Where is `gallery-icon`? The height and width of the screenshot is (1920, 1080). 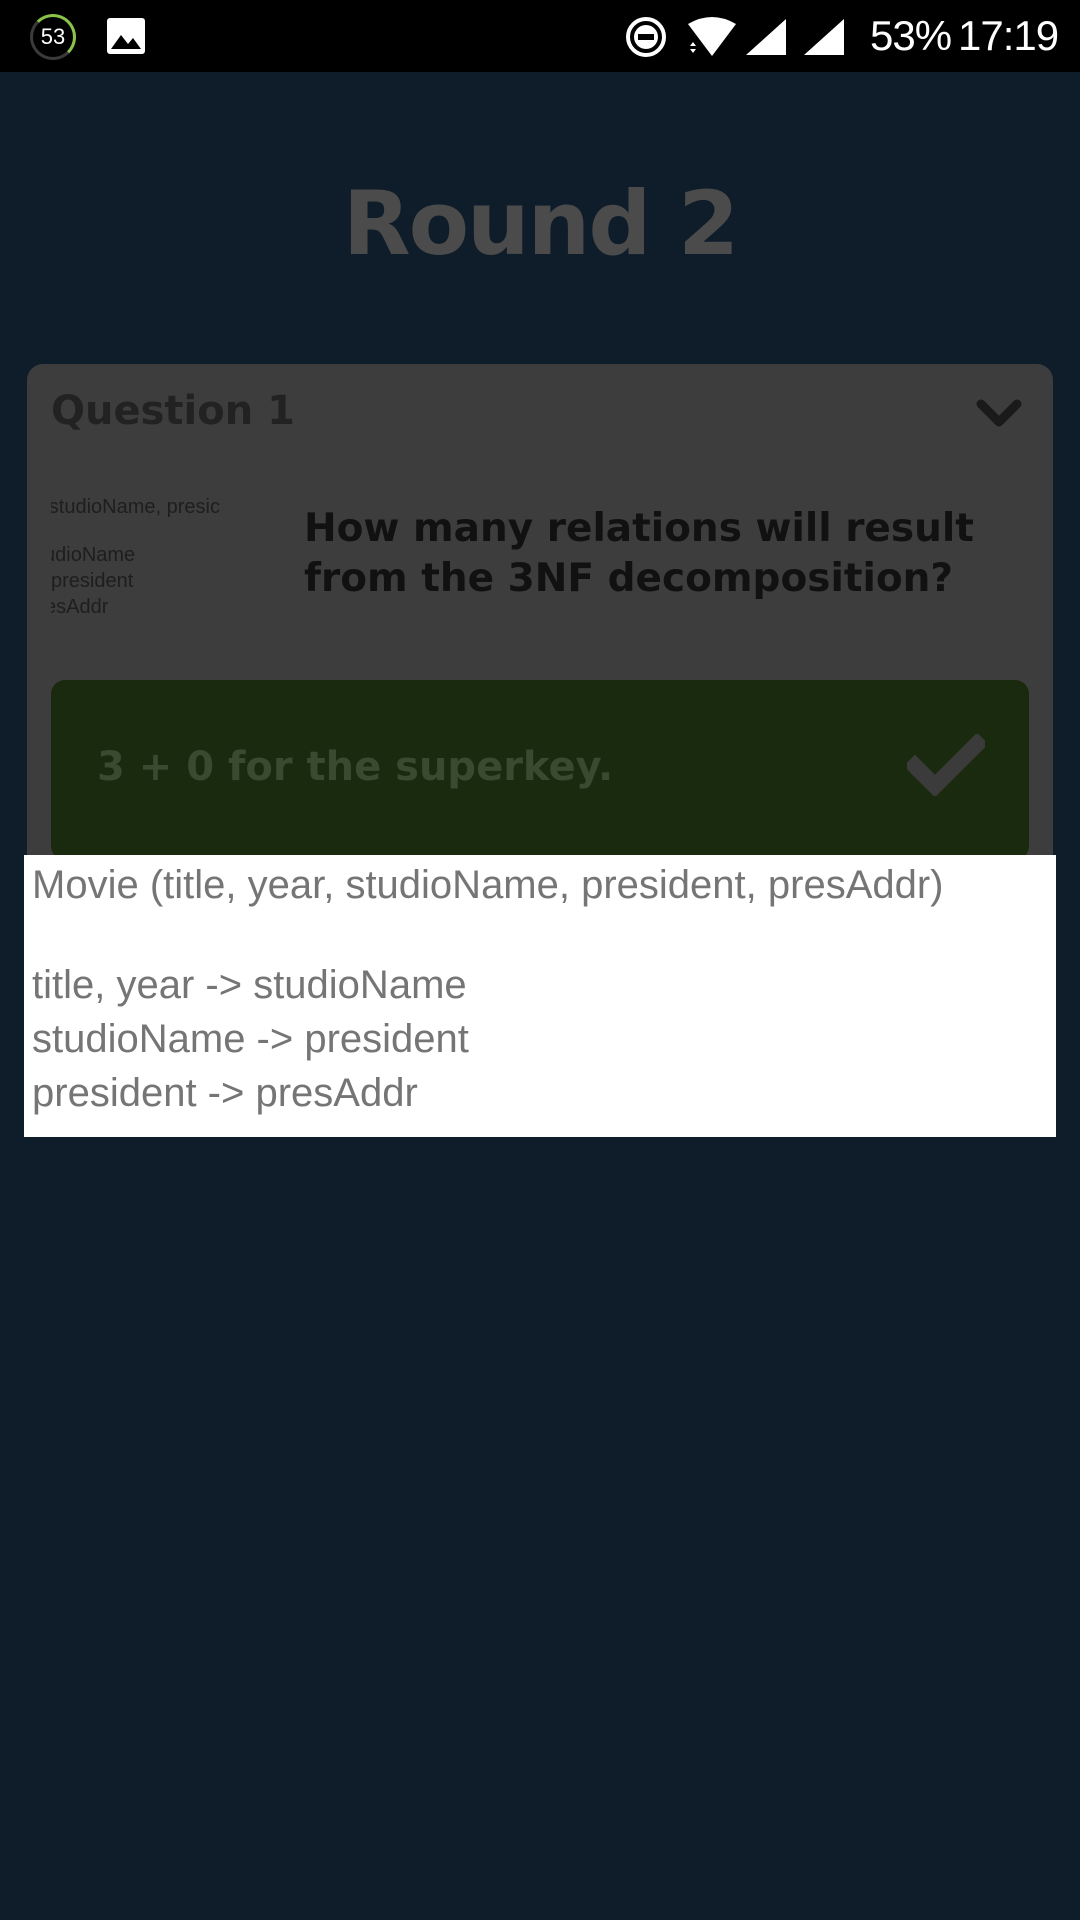 gallery-icon is located at coordinates (126, 36).